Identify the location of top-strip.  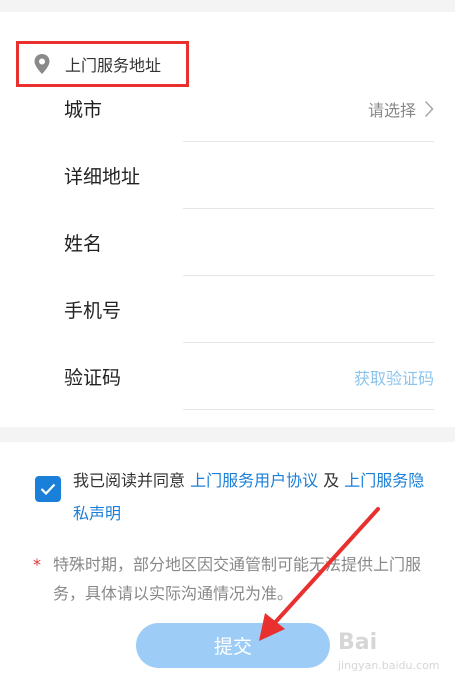
(227, 6).